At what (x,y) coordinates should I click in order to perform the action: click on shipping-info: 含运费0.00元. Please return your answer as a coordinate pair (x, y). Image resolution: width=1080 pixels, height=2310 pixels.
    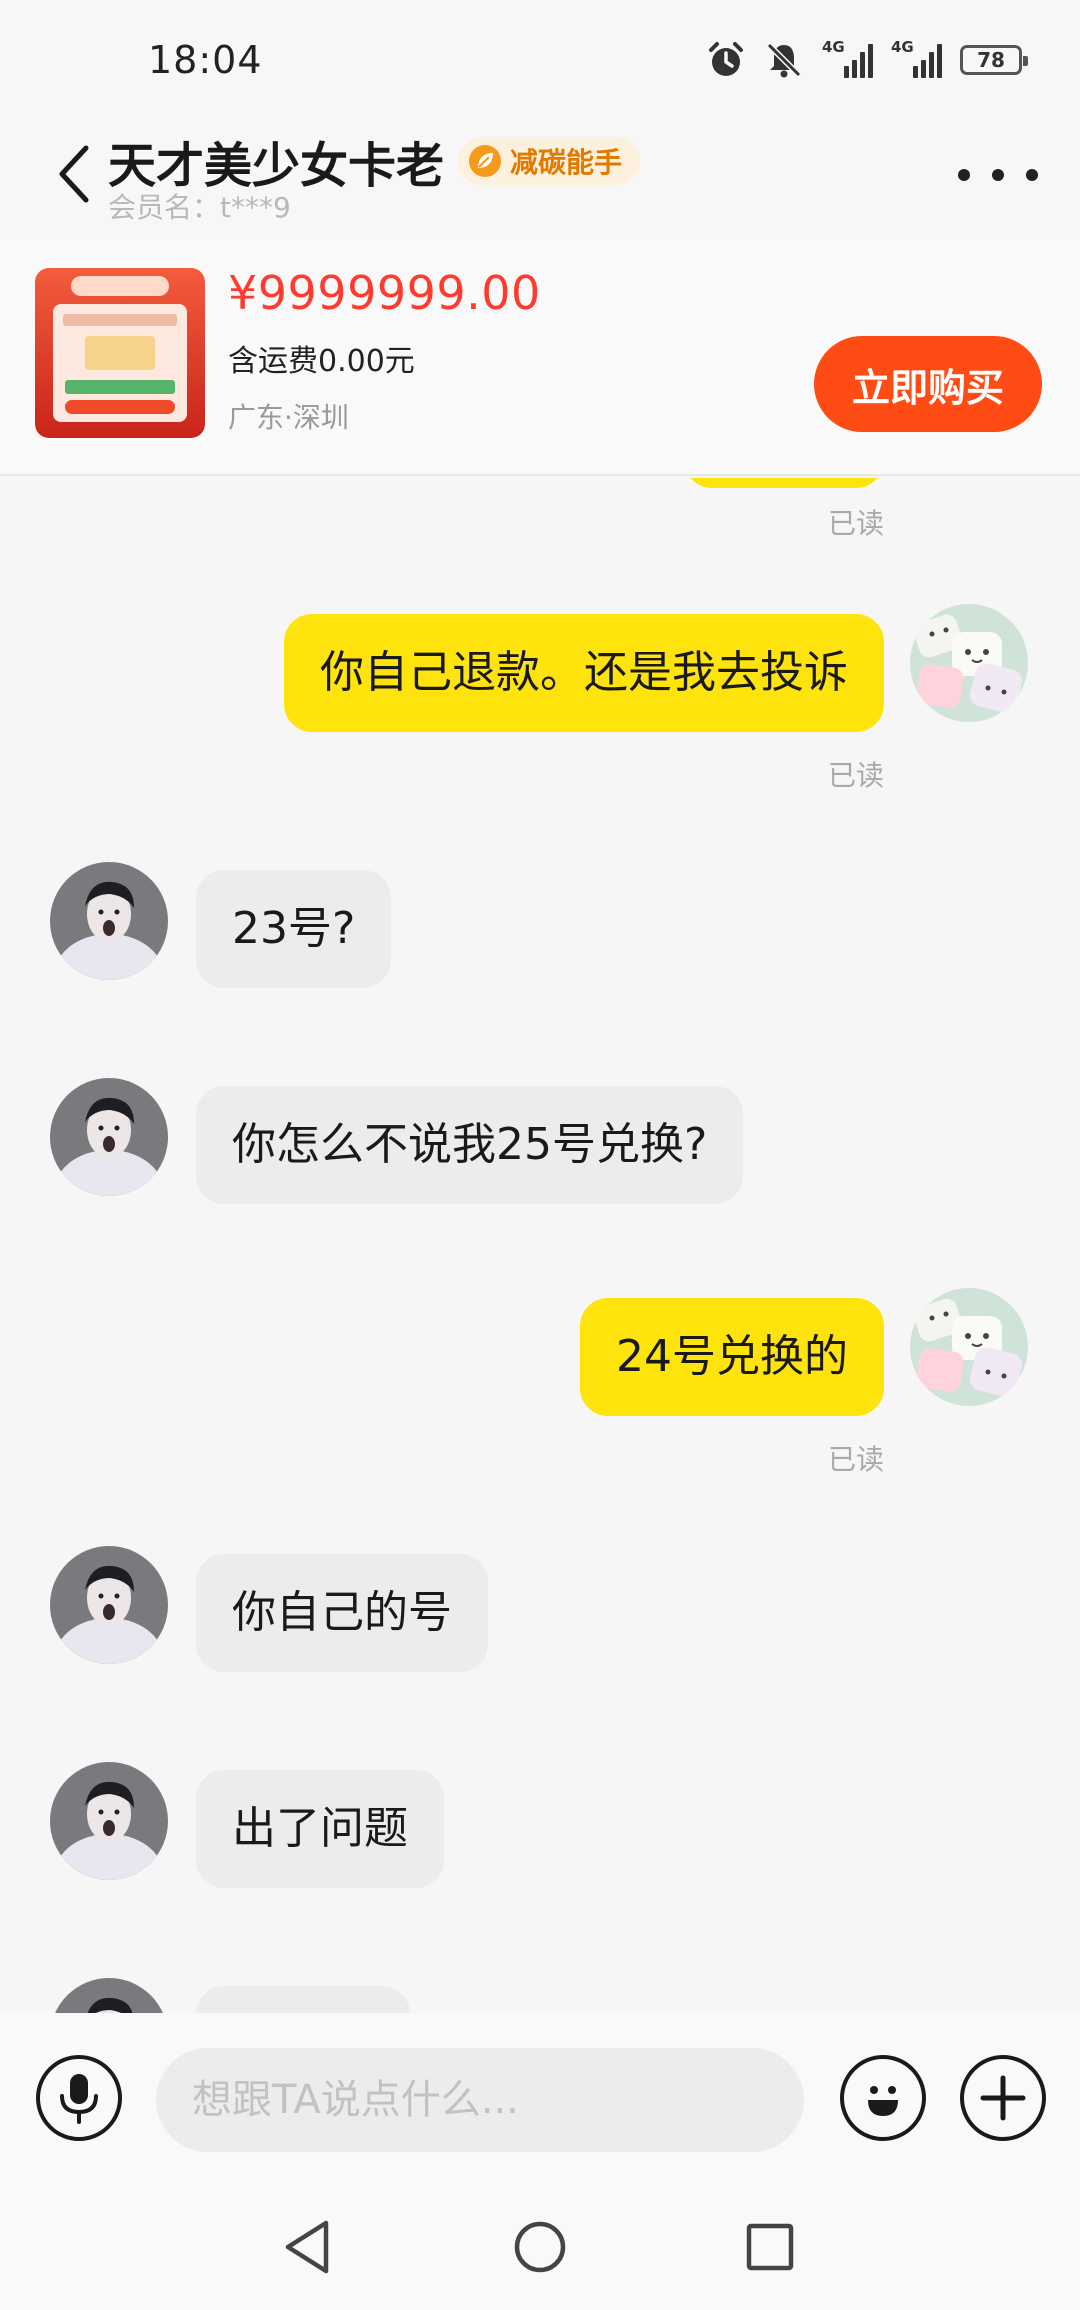
    Looking at the image, I should click on (321, 361).